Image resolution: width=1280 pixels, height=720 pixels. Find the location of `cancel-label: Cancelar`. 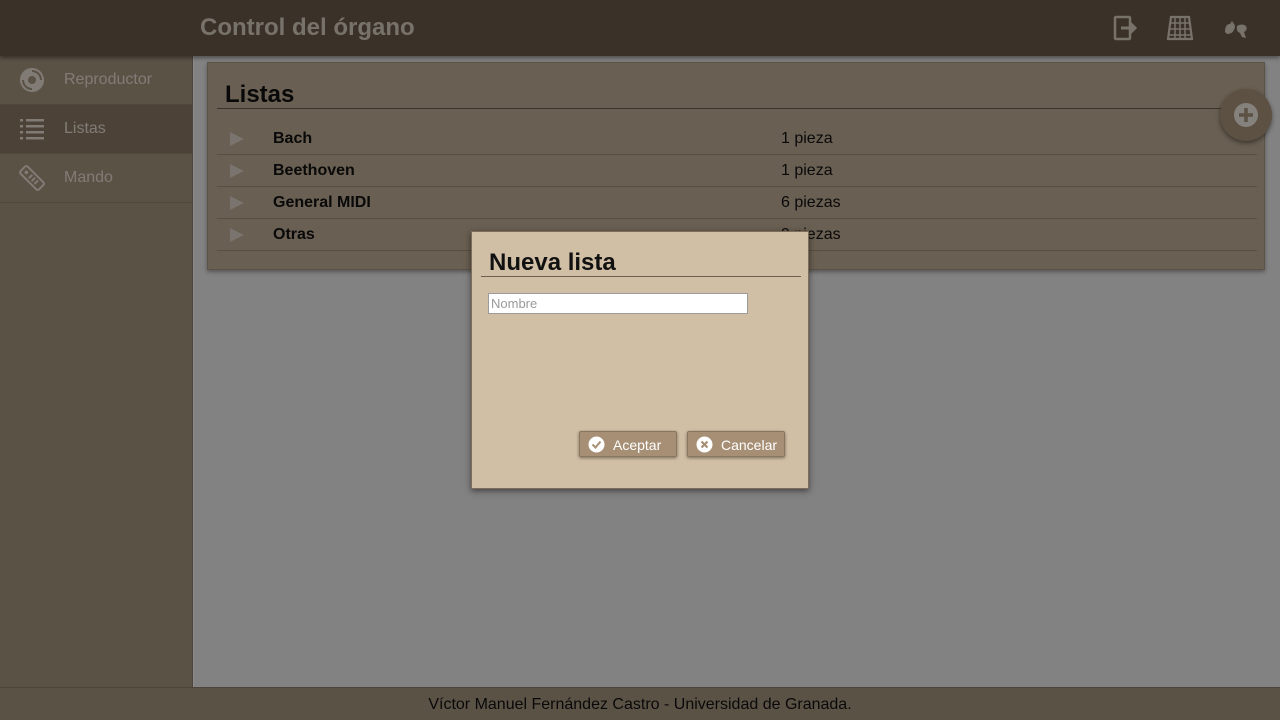

cancel-label: Cancelar is located at coordinates (749, 445).